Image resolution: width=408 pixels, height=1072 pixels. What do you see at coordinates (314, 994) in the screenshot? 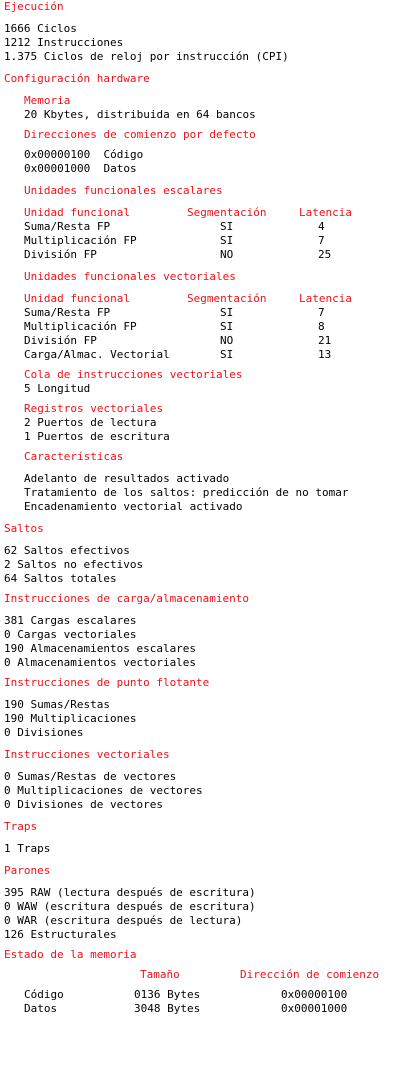
I see `segment-address: 0x00000100` at bounding box center [314, 994].